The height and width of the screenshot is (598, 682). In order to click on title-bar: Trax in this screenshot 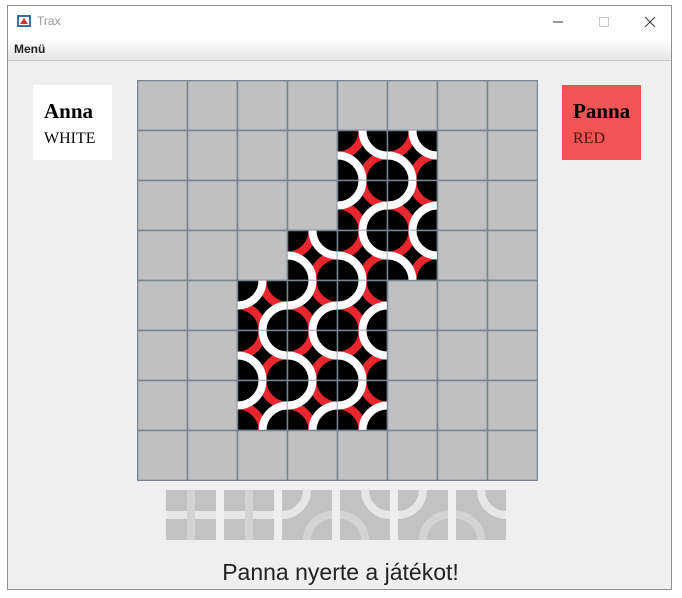, I will do `click(339, 22)`.